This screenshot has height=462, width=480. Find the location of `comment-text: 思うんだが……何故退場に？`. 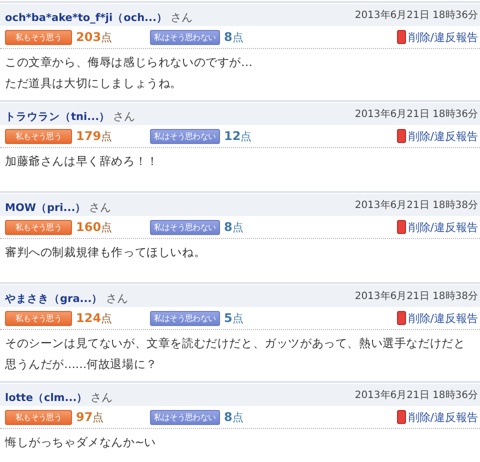

comment-text: 思うんだが……何故退場に？ is located at coordinates (81, 364).